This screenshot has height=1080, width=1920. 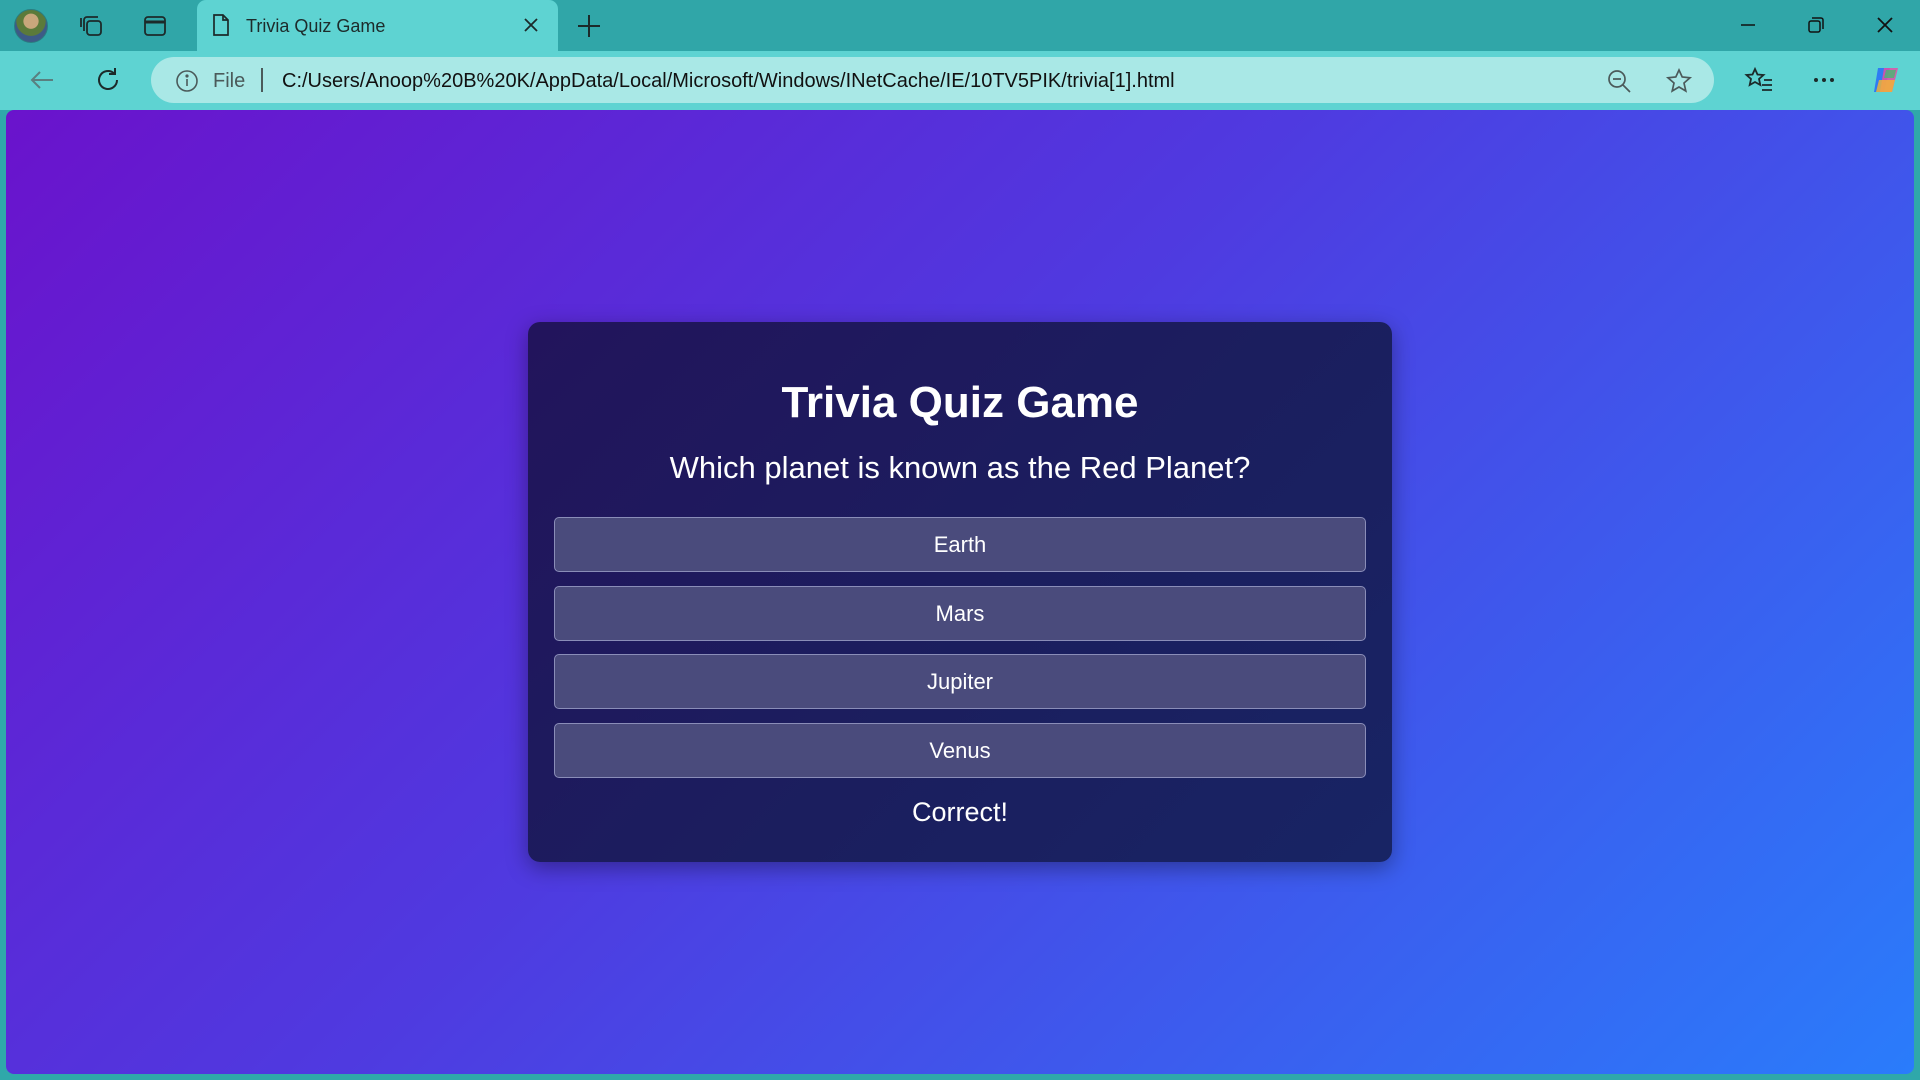 I want to click on address-scheme: File, so click(x=229, y=81).